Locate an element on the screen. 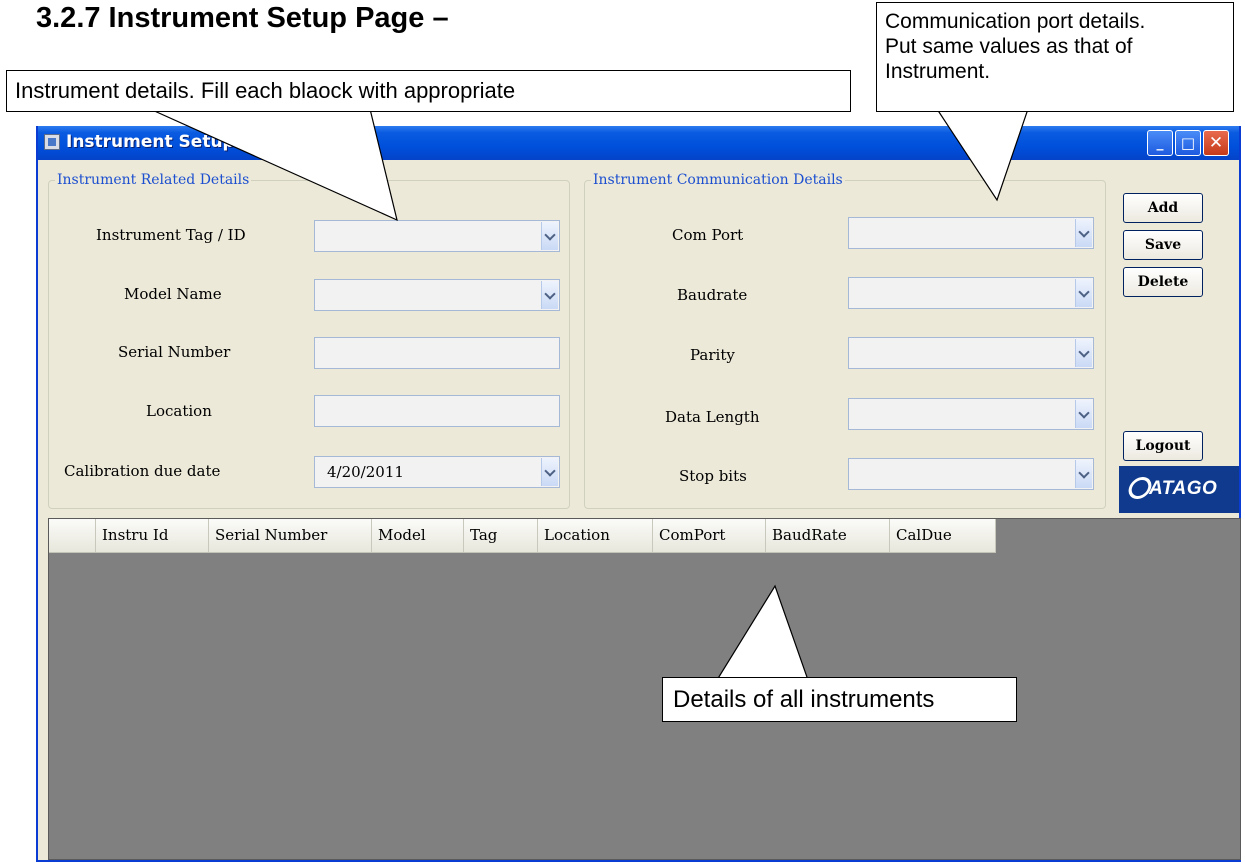 The image size is (1245, 863). callout-grid-details: Details of all instruments is located at coordinates (839, 699).